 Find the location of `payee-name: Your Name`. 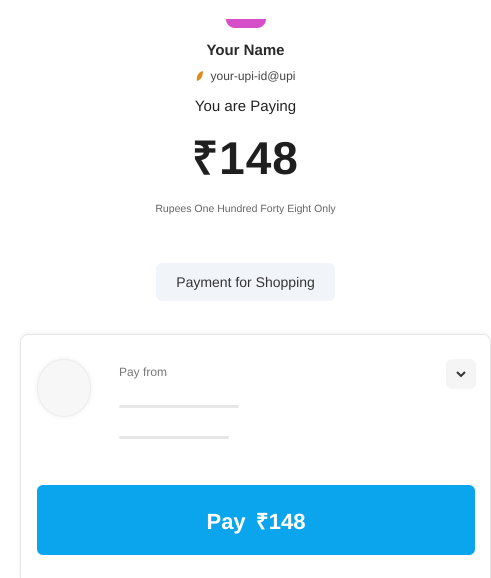

payee-name: Your Name is located at coordinates (245, 50).